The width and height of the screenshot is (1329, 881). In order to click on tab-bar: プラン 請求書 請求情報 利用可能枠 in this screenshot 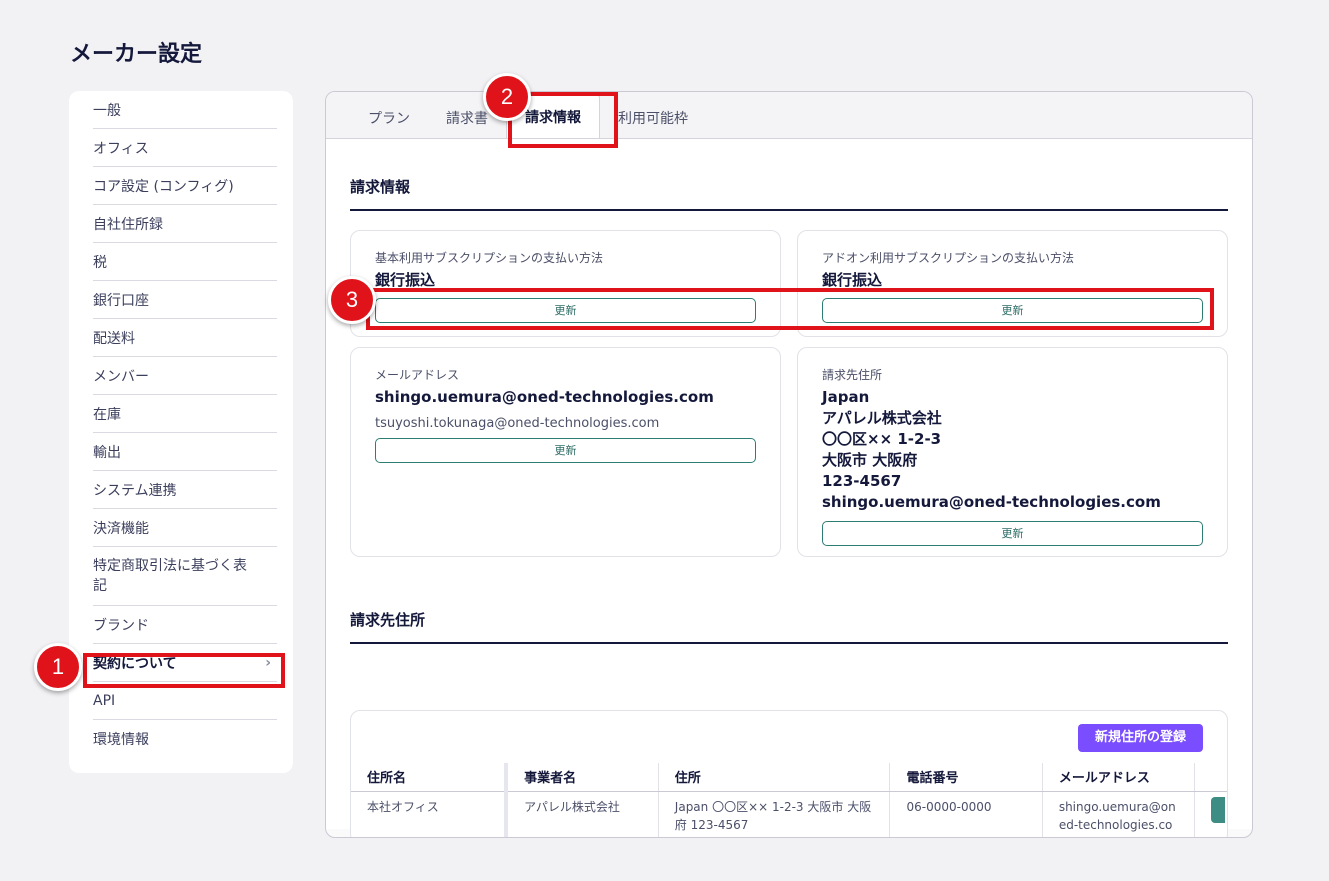, I will do `click(789, 115)`.